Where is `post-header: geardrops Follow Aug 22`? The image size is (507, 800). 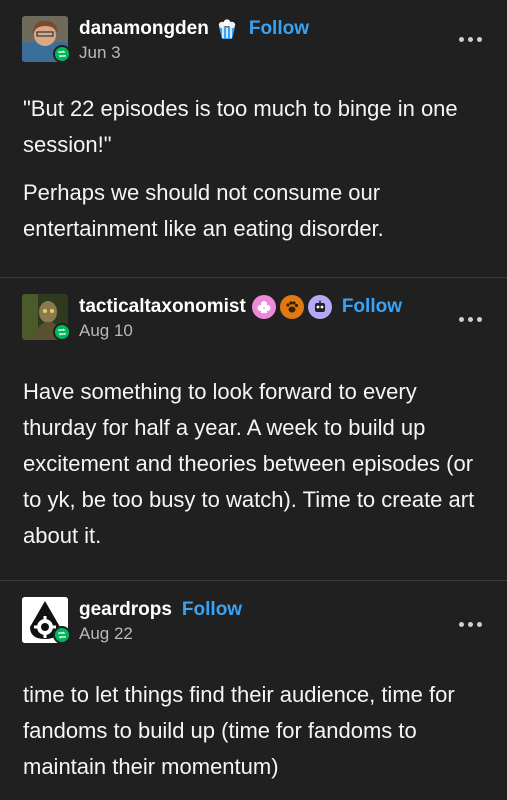
post-header: geardrops Follow Aug 22 is located at coordinates (256, 620).